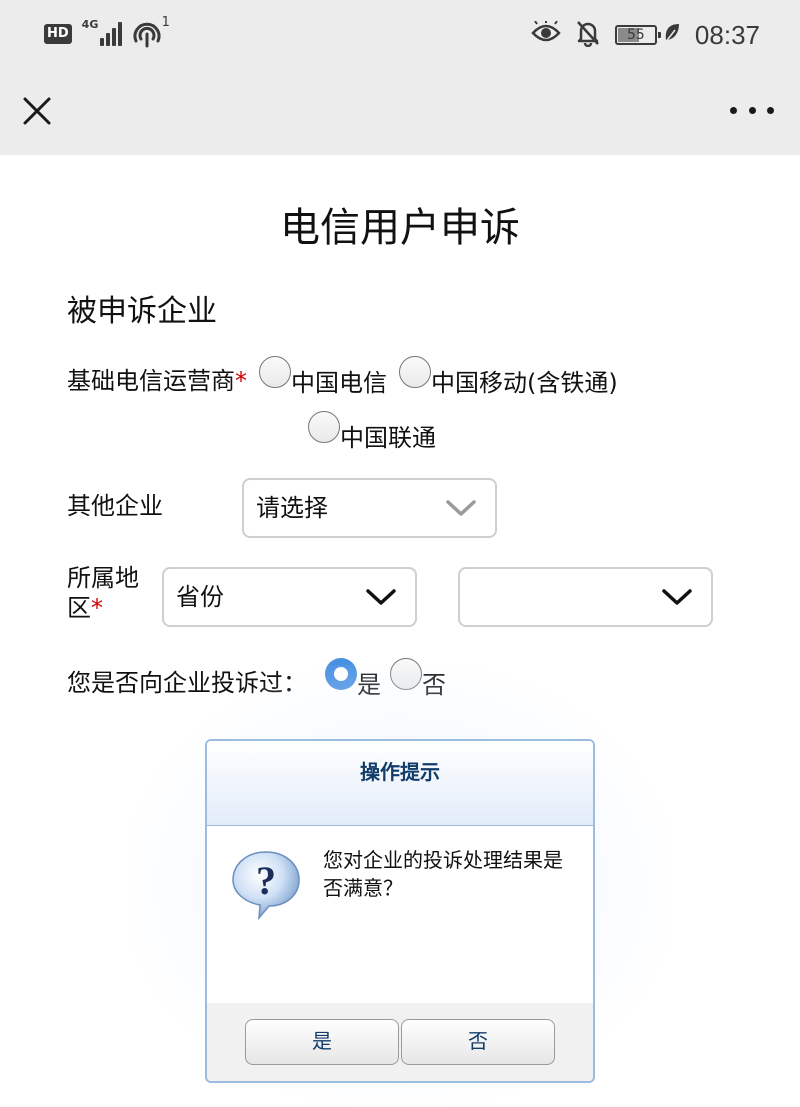  I want to click on hd-badge: HD, so click(58, 34).